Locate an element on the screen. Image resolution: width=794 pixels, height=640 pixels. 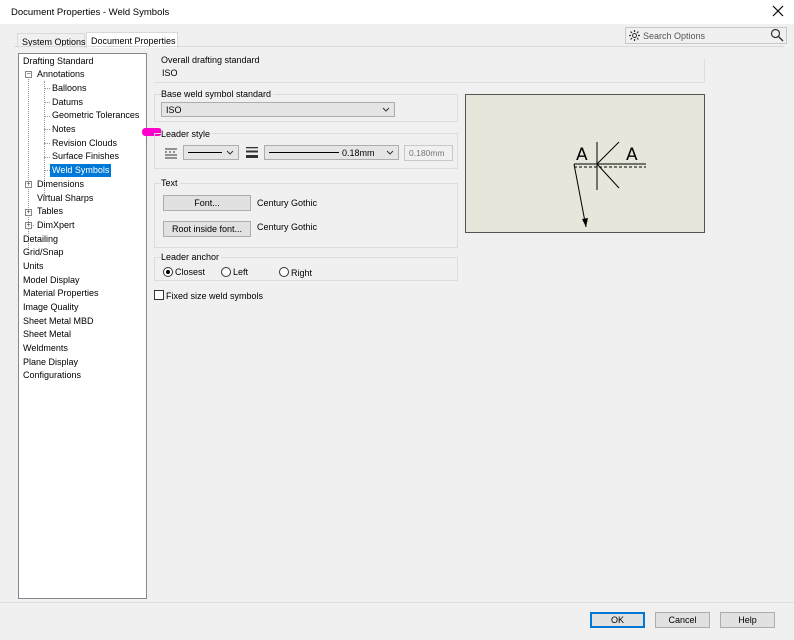
tree-item-surface-finishes: Surface Finishes is located at coordinates (85, 156).